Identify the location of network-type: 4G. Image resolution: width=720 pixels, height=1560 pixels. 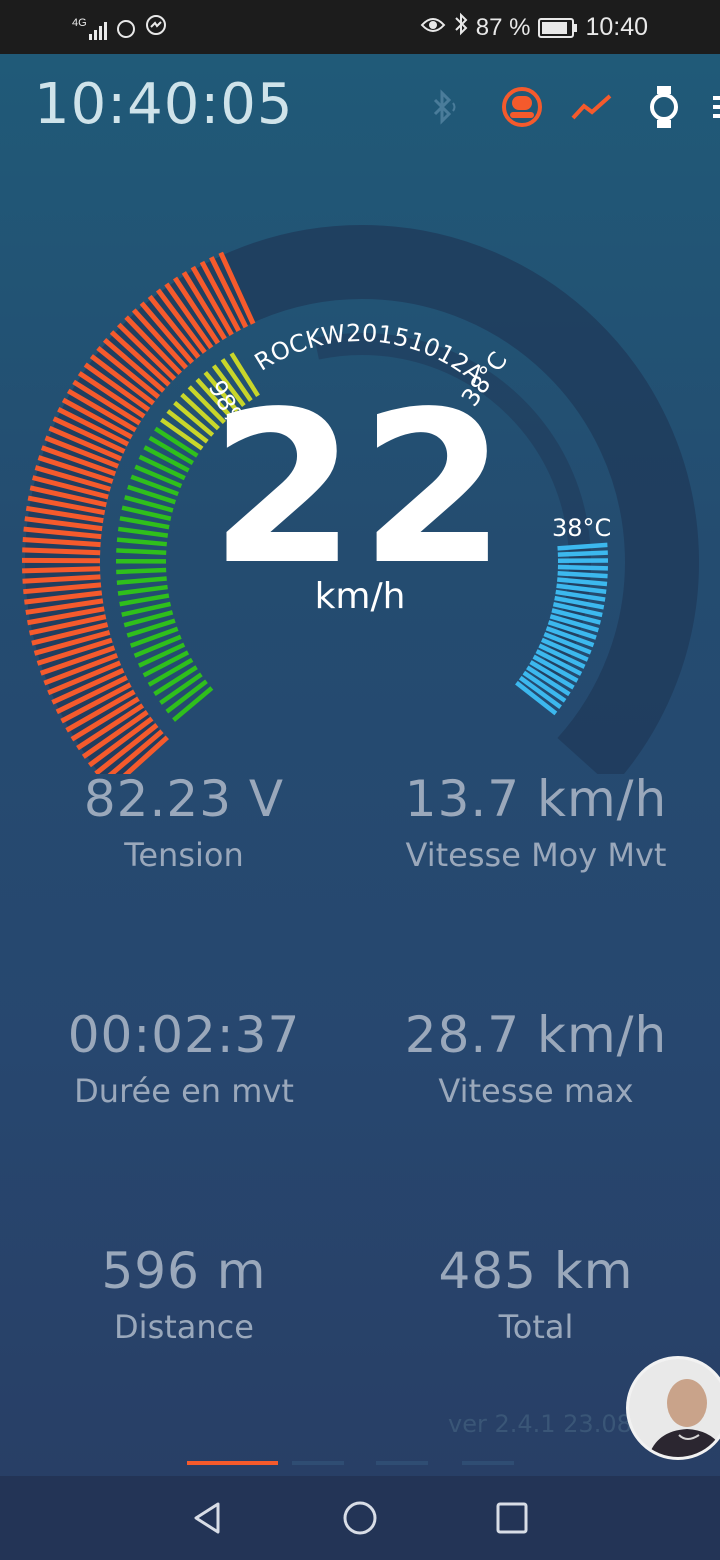
(79, 22).